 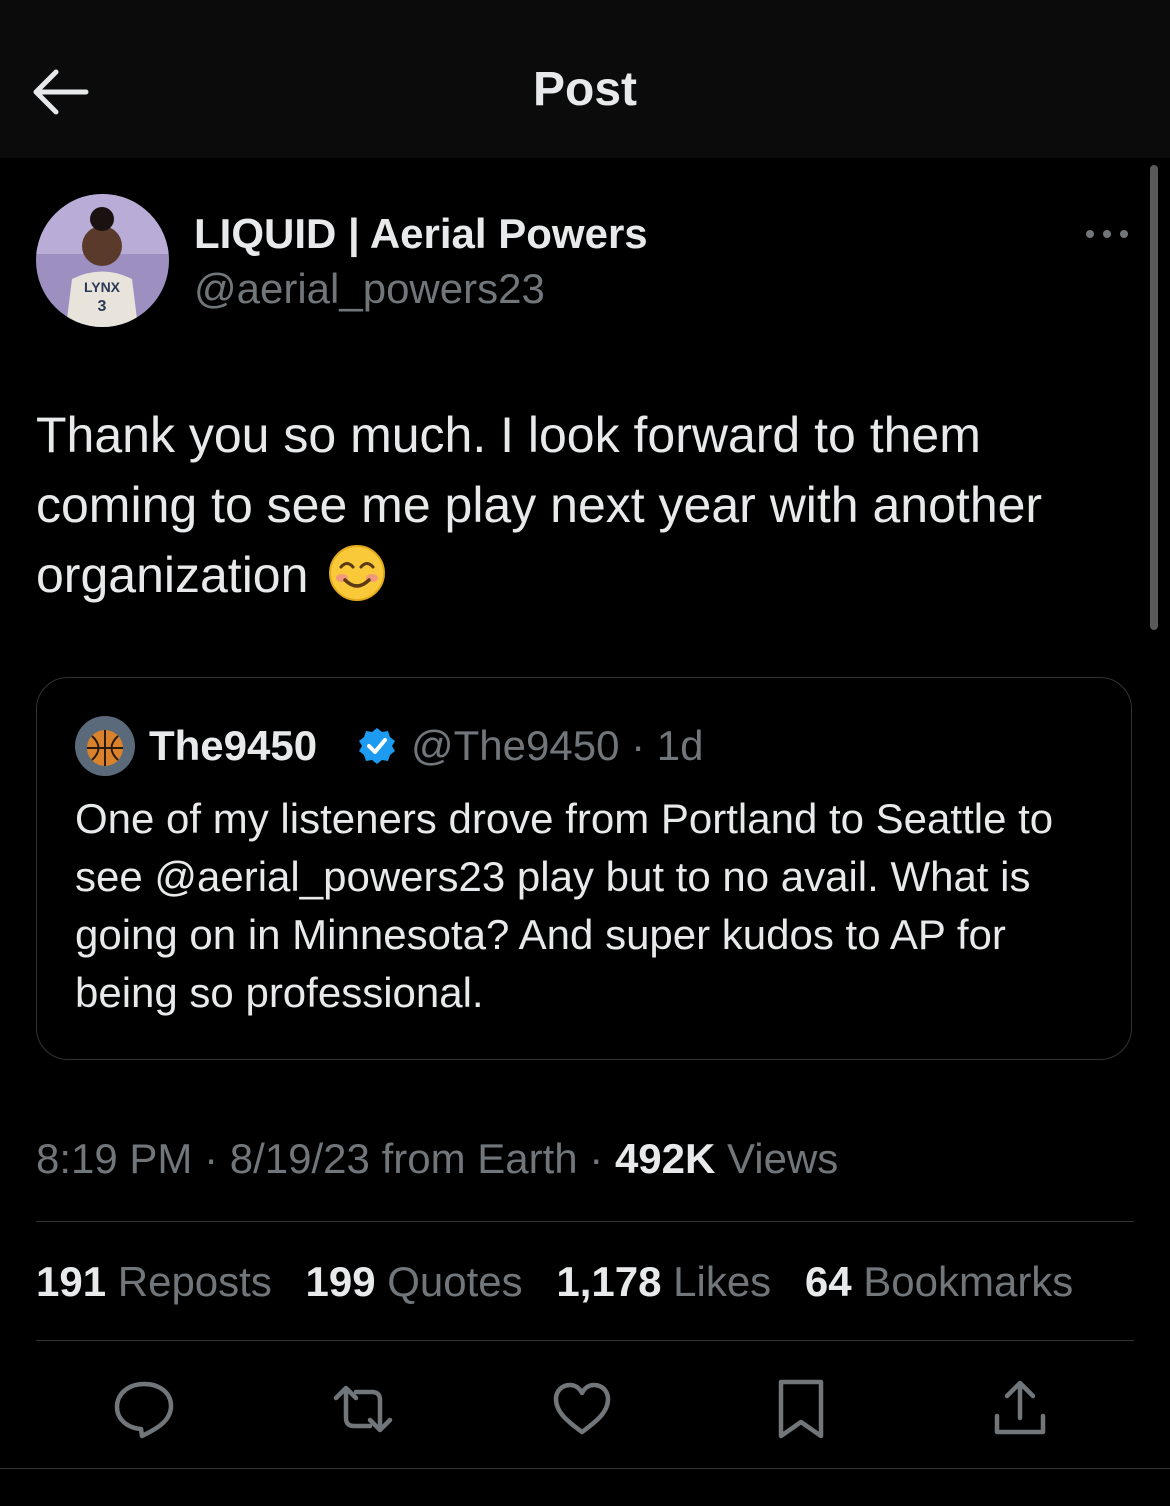 What do you see at coordinates (421, 234) in the screenshot?
I see `display-name: LIQUID | Aerial Powers` at bounding box center [421, 234].